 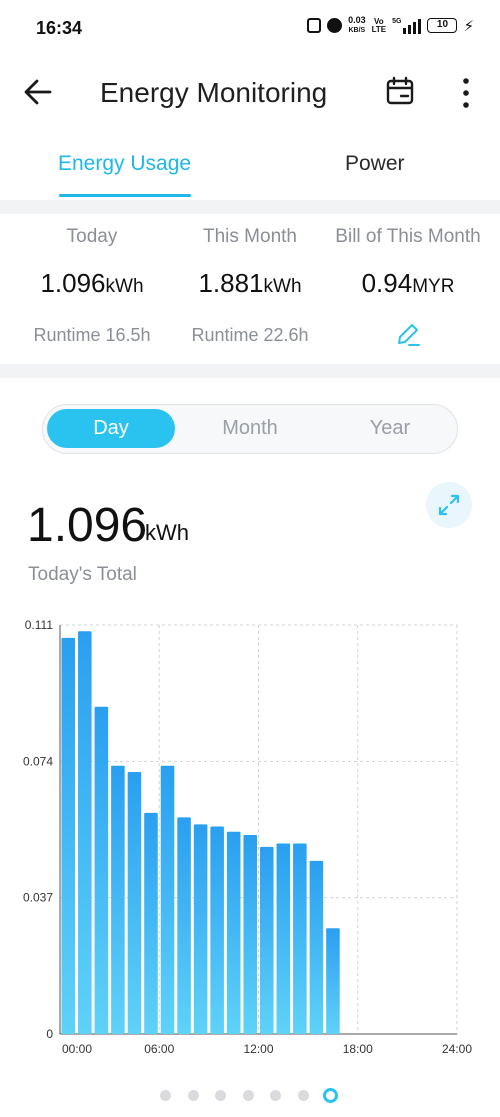 I want to click on month-value: 1.881kWh, so click(x=250, y=283).